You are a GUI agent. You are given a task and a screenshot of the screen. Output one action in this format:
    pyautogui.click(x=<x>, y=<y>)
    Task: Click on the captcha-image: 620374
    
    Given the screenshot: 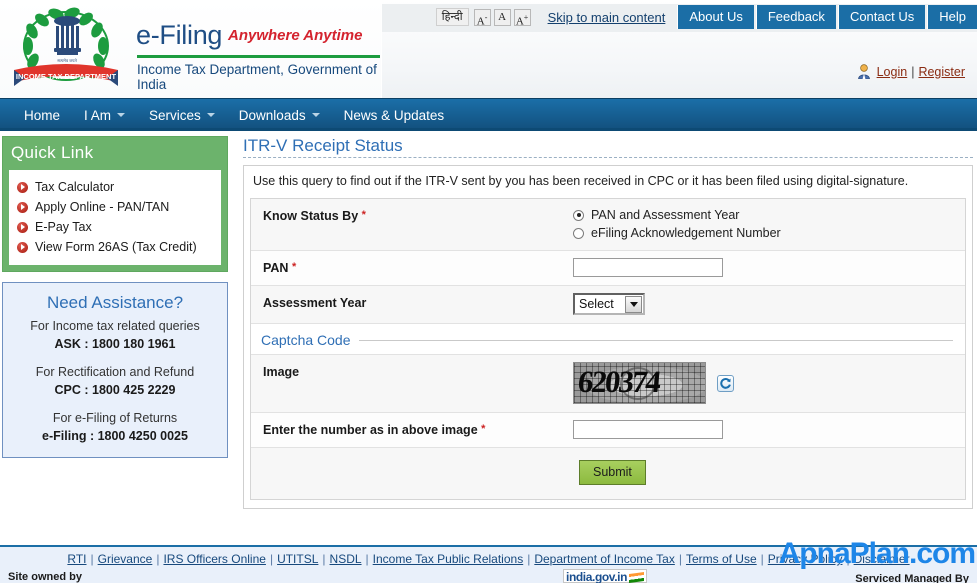 What is the action you would take?
    pyautogui.click(x=639, y=383)
    